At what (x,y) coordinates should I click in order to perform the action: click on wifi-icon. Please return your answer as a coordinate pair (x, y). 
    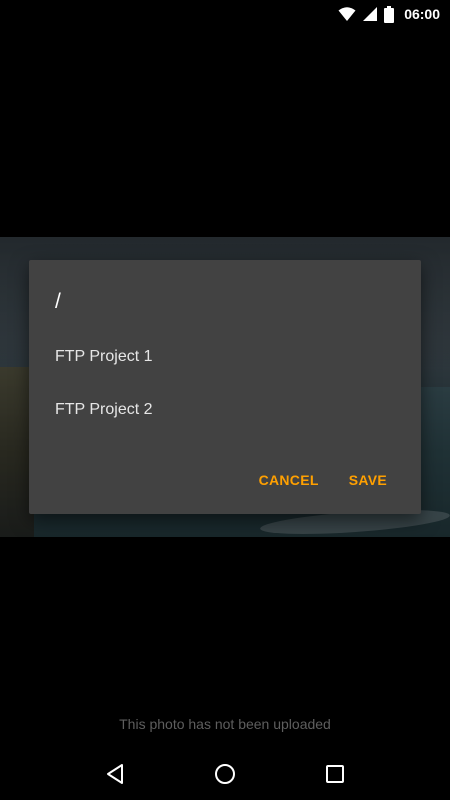
    Looking at the image, I should click on (347, 14).